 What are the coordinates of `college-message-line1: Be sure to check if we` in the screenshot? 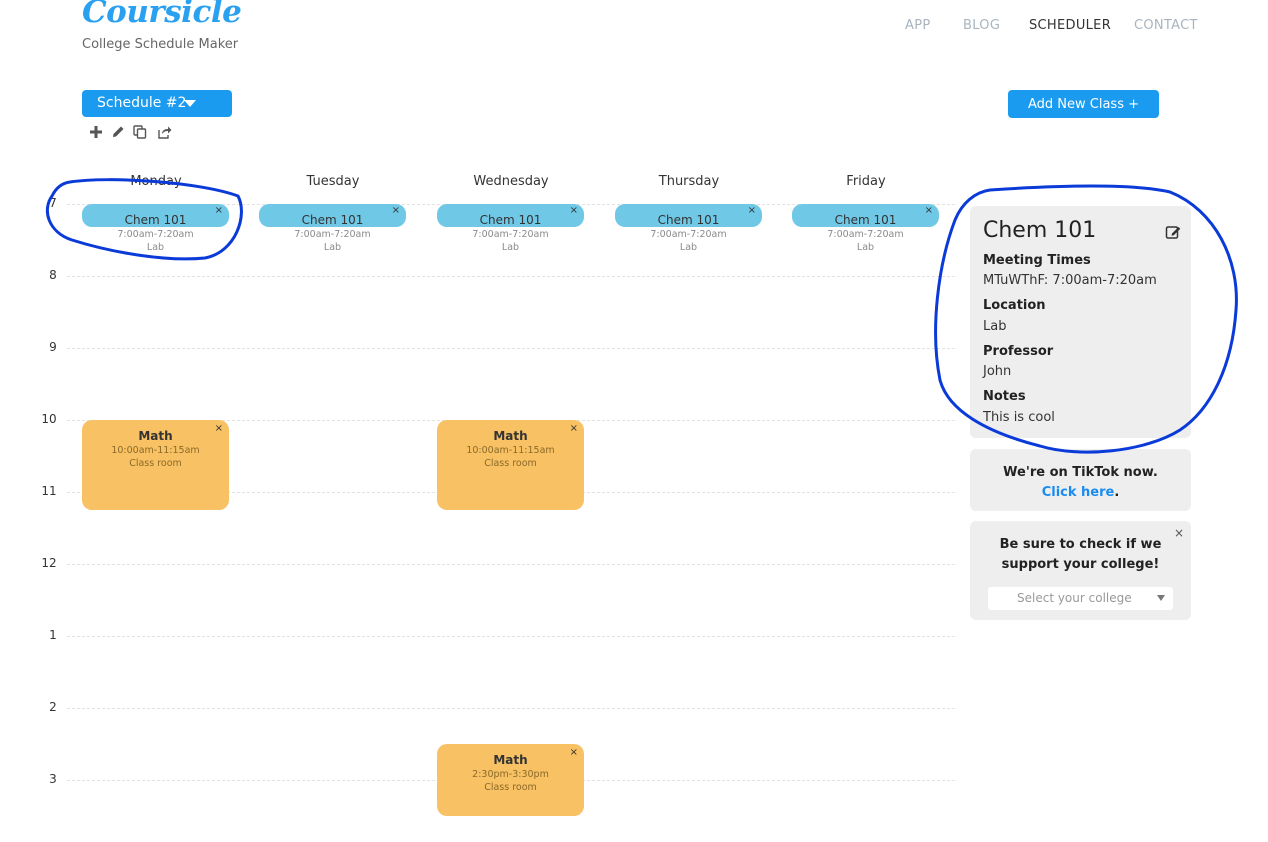 It's located at (1080, 544).